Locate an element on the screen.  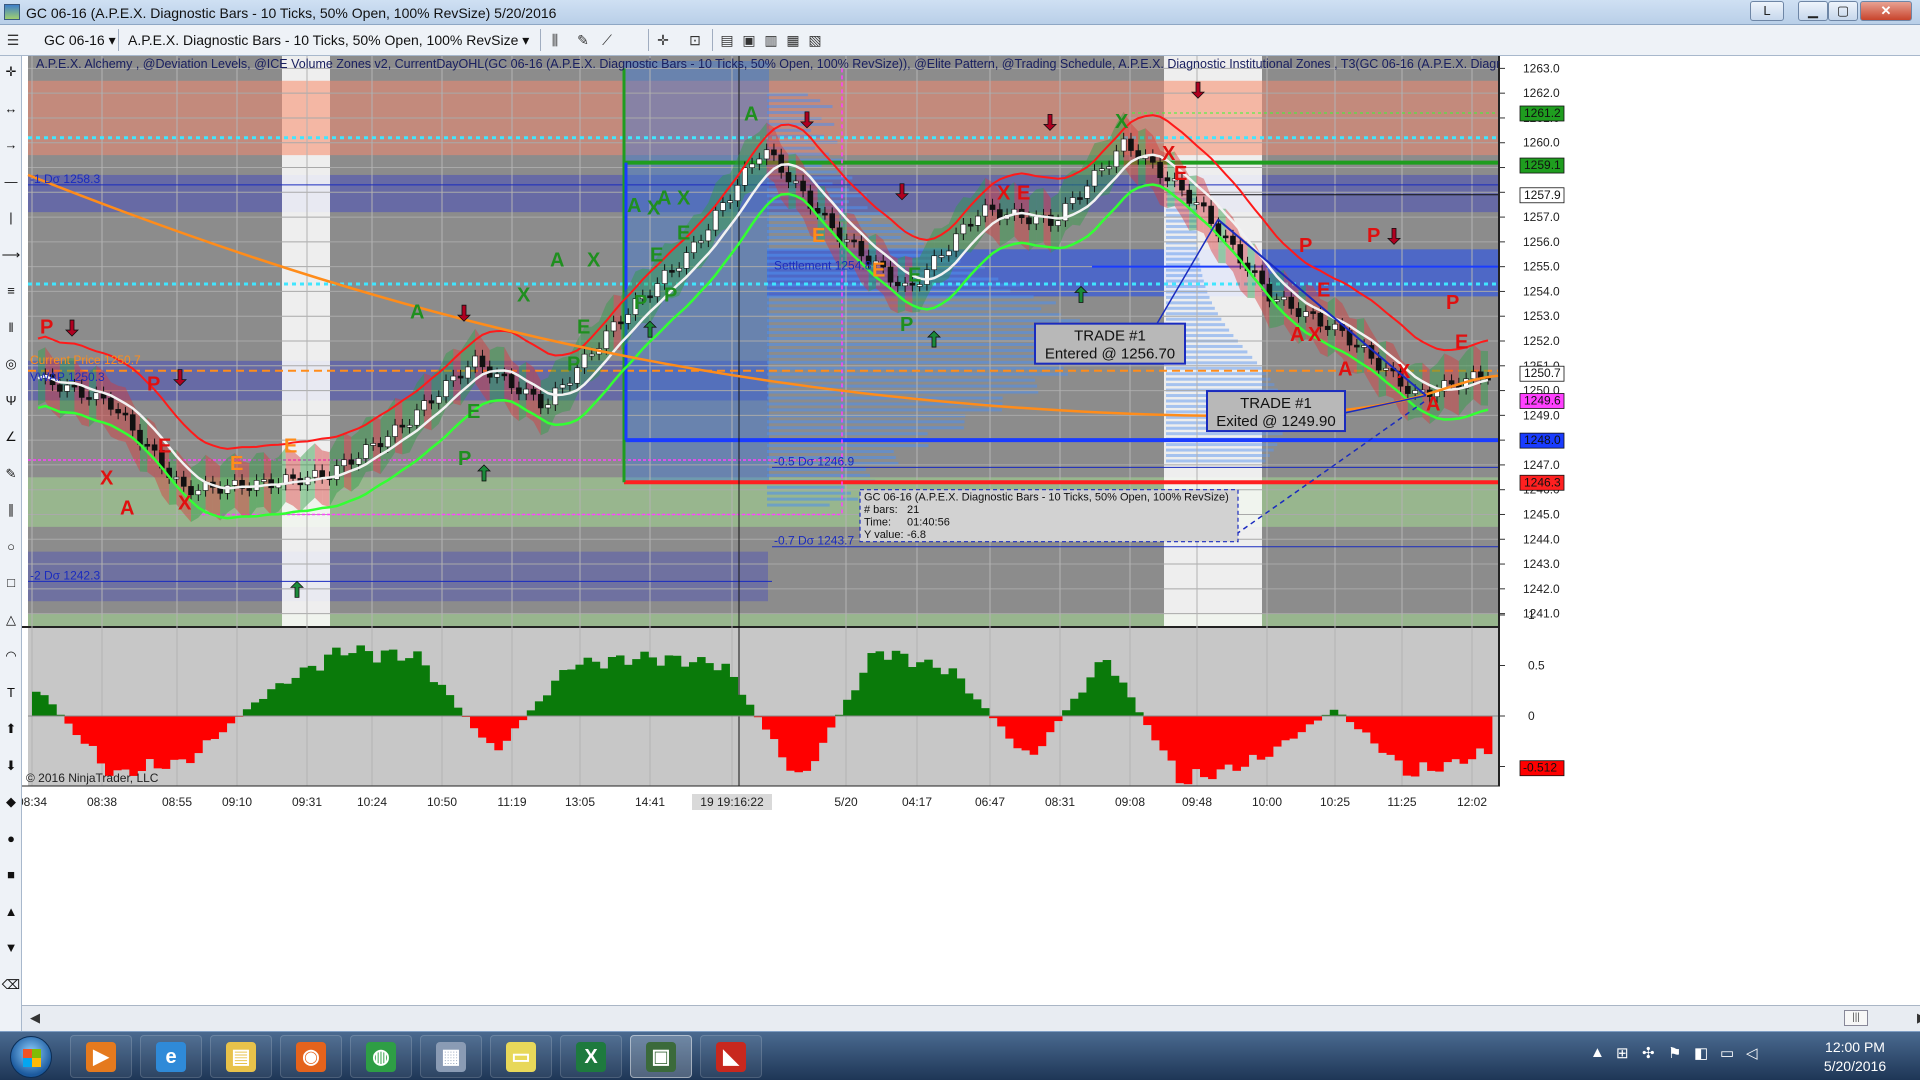
arrow-right-icon: → is located at coordinates (11, 145).